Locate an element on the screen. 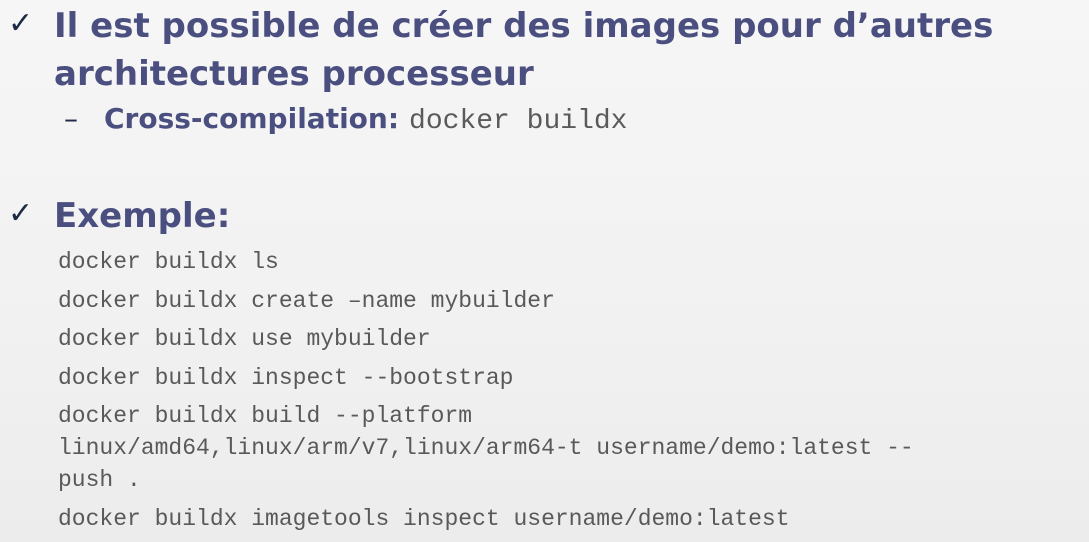 The height and width of the screenshot is (542, 1089). code-line: docker buildx inspect --bootstrap is located at coordinates (286, 377).